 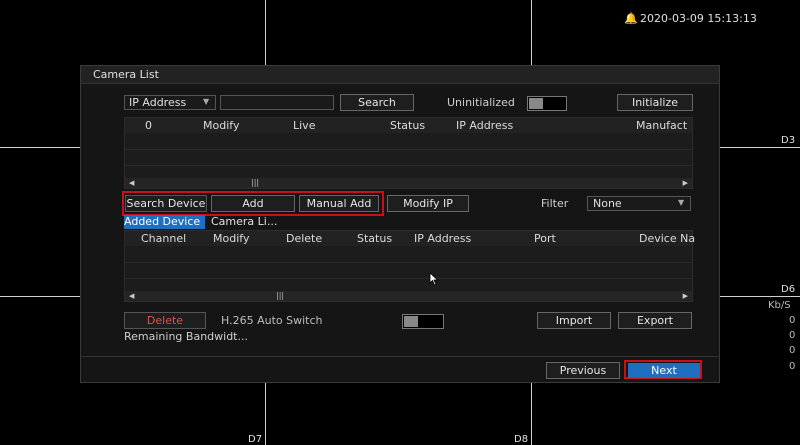 What do you see at coordinates (779, 305) in the screenshot?
I see `rate-label: Kb/S` at bounding box center [779, 305].